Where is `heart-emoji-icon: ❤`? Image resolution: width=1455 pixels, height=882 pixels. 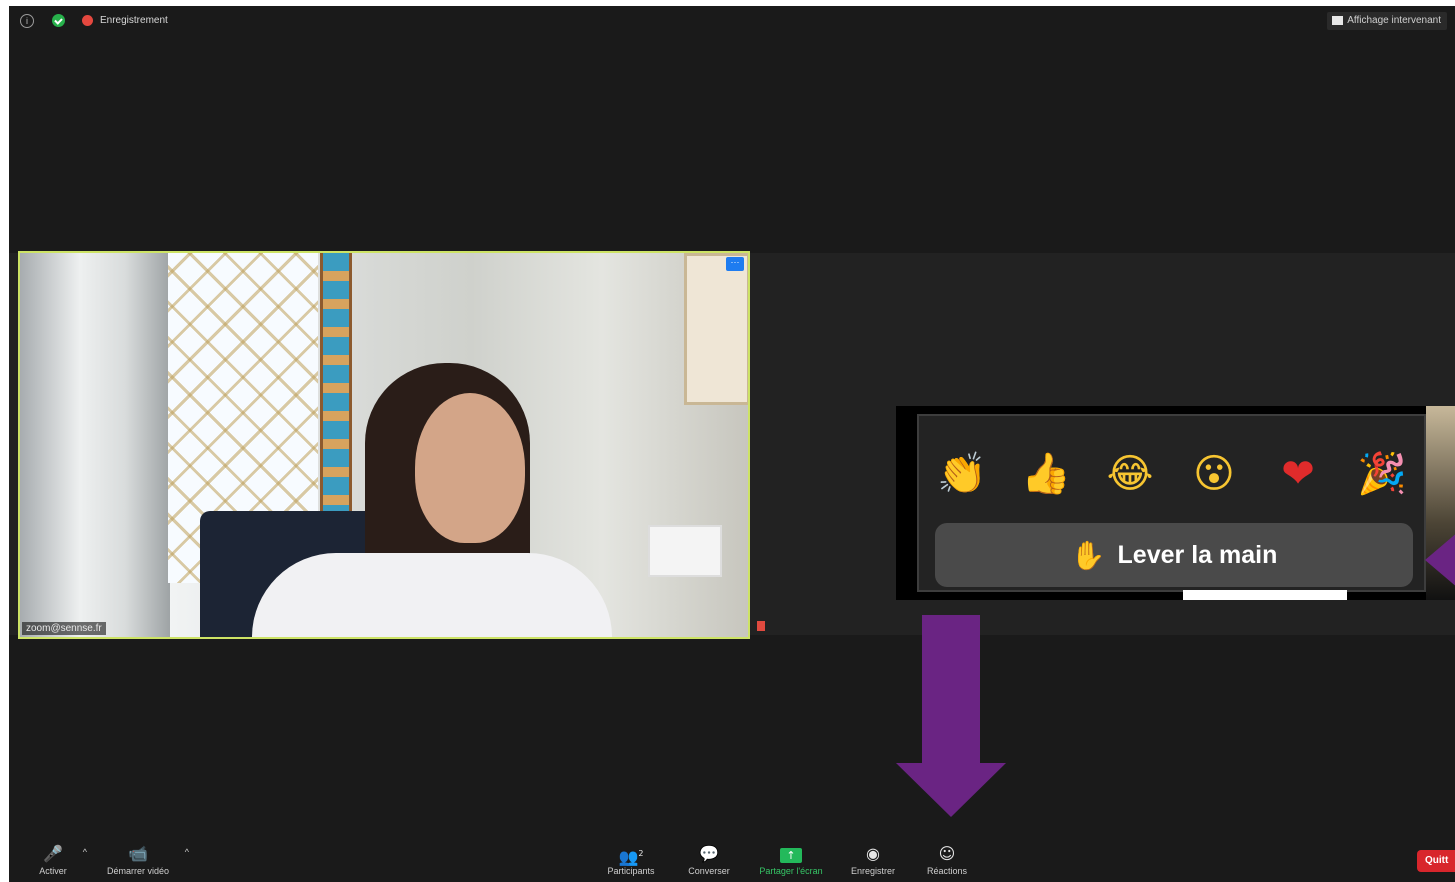
heart-emoji-icon: ❤ is located at coordinates (1298, 474).